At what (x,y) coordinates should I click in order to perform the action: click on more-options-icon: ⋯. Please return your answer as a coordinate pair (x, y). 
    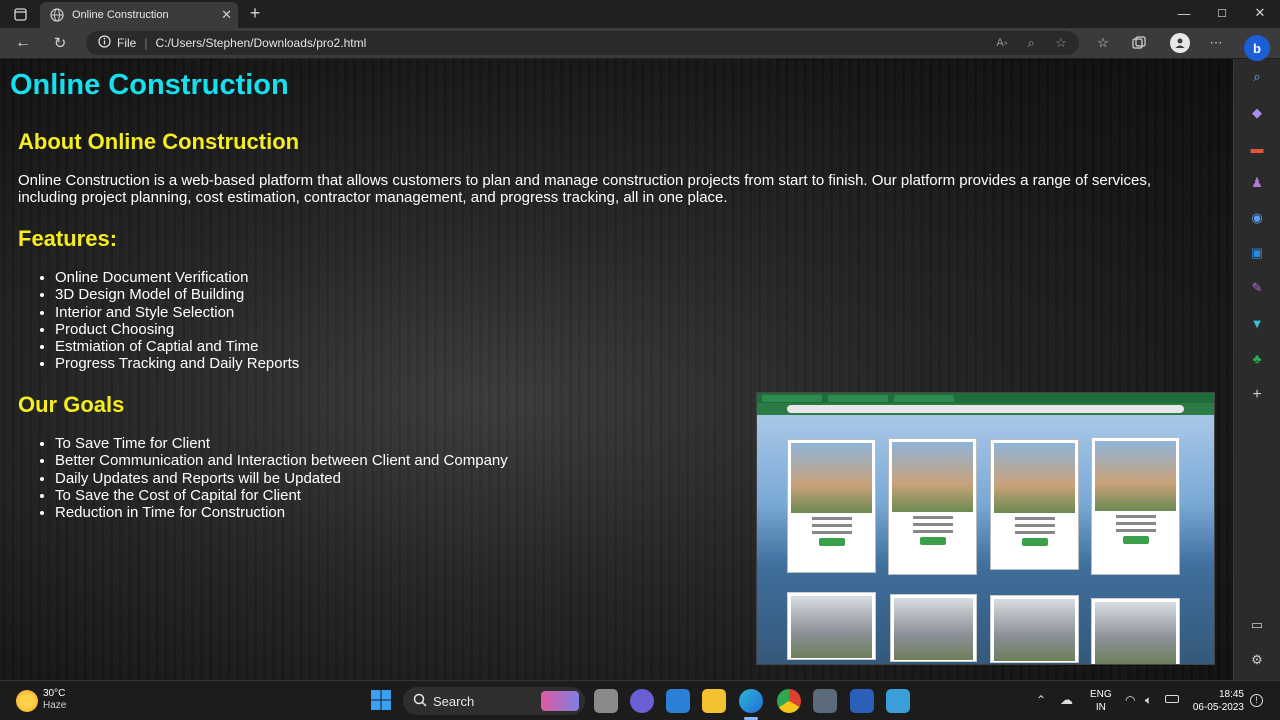
    Looking at the image, I should click on (1216, 43).